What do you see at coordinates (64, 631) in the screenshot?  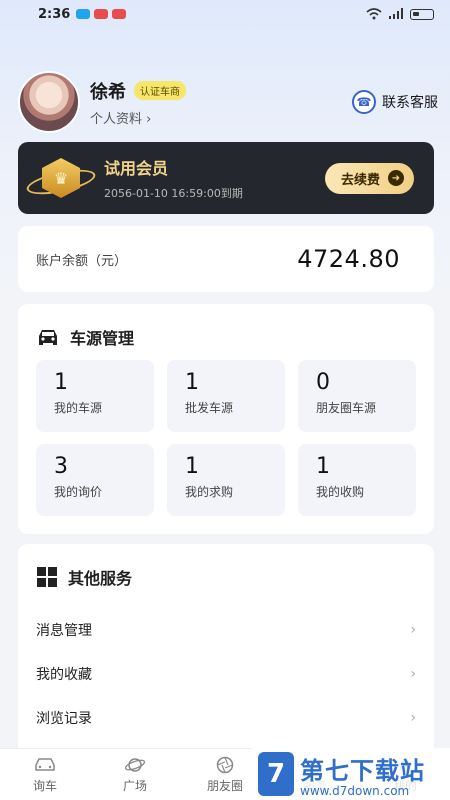 I see `list-item-label: 消息管理` at bounding box center [64, 631].